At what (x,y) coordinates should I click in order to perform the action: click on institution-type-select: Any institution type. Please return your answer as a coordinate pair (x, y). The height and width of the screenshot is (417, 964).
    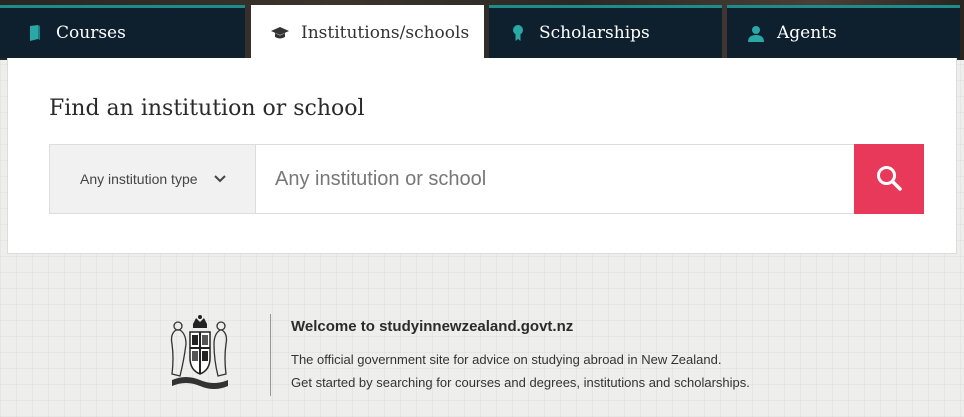
    Looking at the image, I should click on (153, 179).